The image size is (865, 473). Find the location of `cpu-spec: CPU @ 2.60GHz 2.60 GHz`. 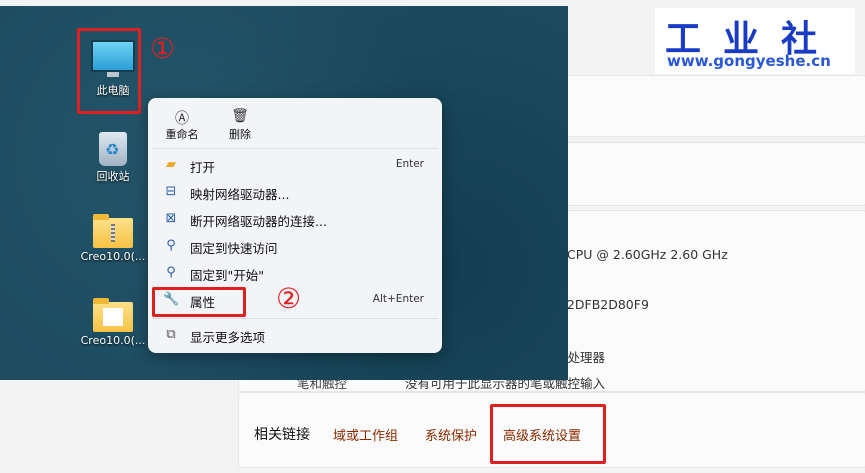

cpu-spec: CPU @ 2.60GHz 2.60 GHz is located at coordinates (647, 254).